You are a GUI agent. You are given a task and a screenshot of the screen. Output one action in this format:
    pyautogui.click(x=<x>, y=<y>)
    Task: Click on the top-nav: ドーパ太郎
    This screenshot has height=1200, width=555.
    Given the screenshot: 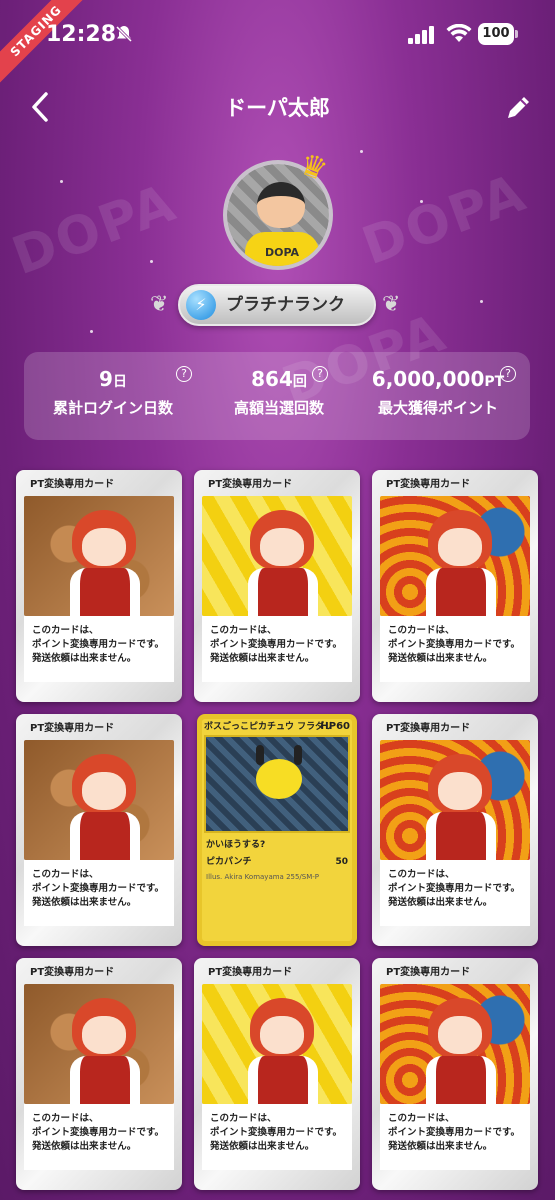 What is the action you would take?
    pyautogui.click(x=277, y=107)
    